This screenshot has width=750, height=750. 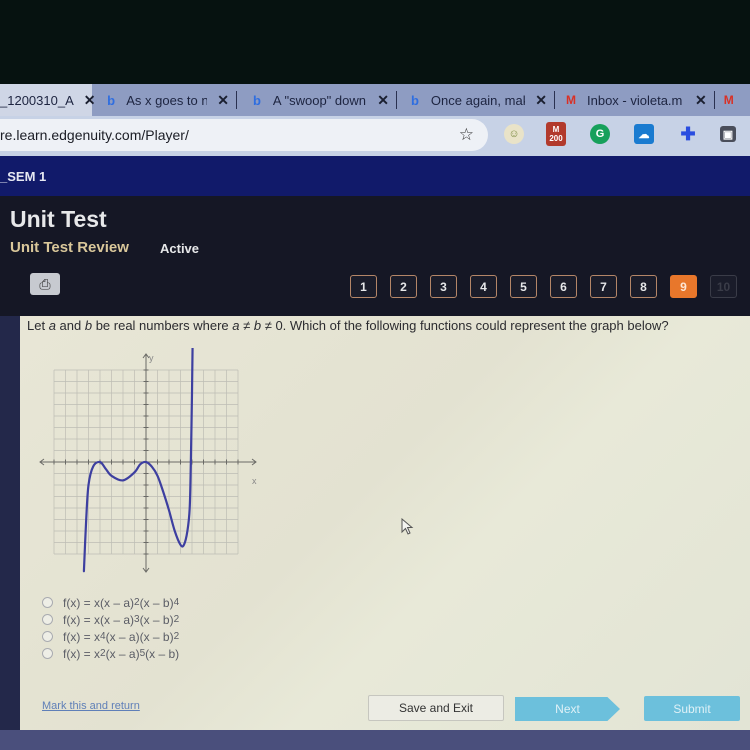 I want to click on bookmark-star-icon: ☆, so click(x=466, y=135).